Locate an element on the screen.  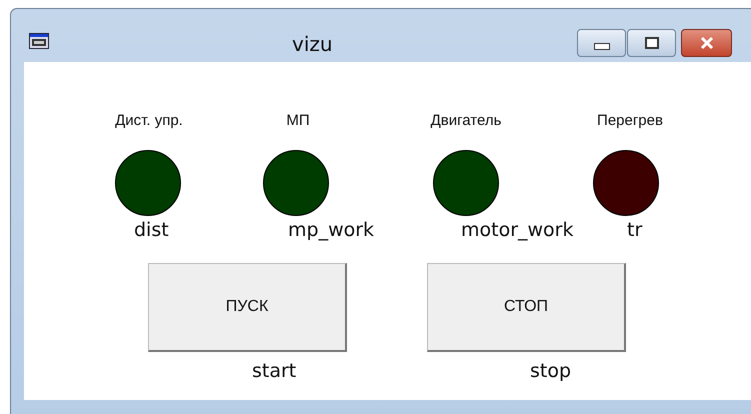
app-icon is located at coordinates (39, 41).